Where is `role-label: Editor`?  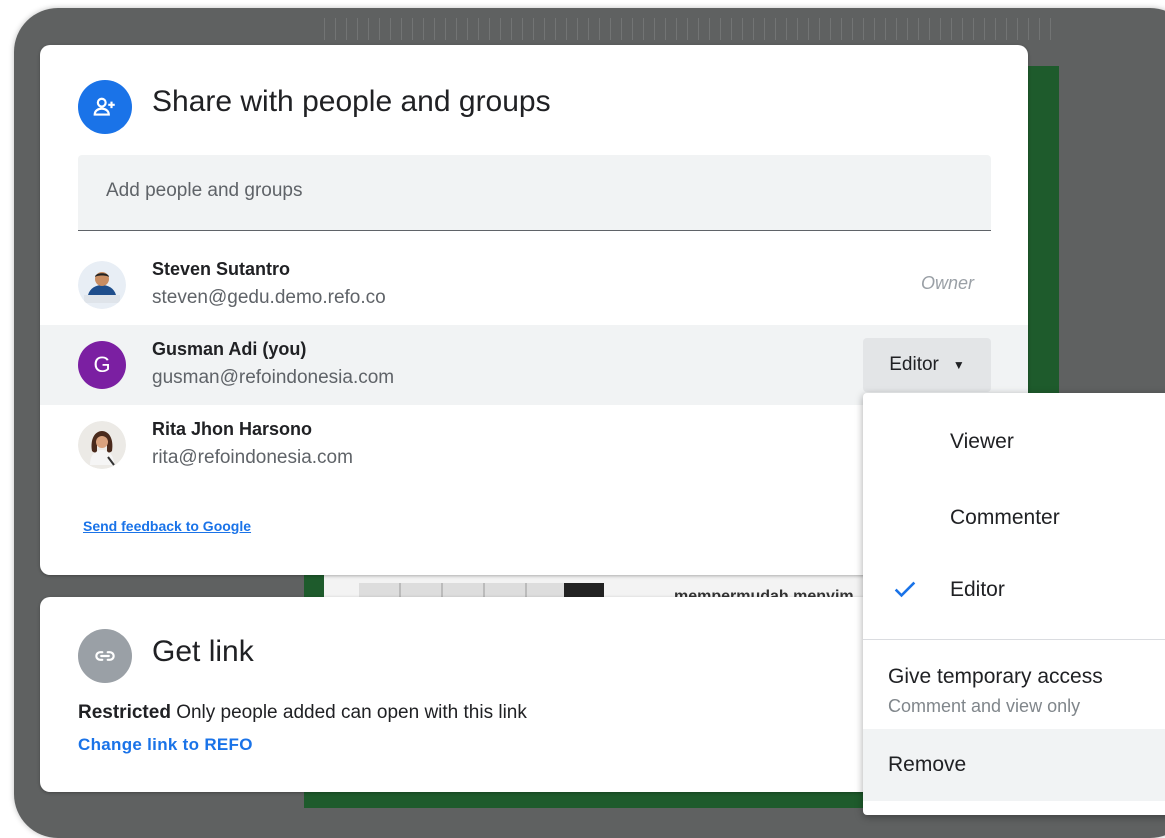 role-label: Editor is located at coordinates (914, 364).